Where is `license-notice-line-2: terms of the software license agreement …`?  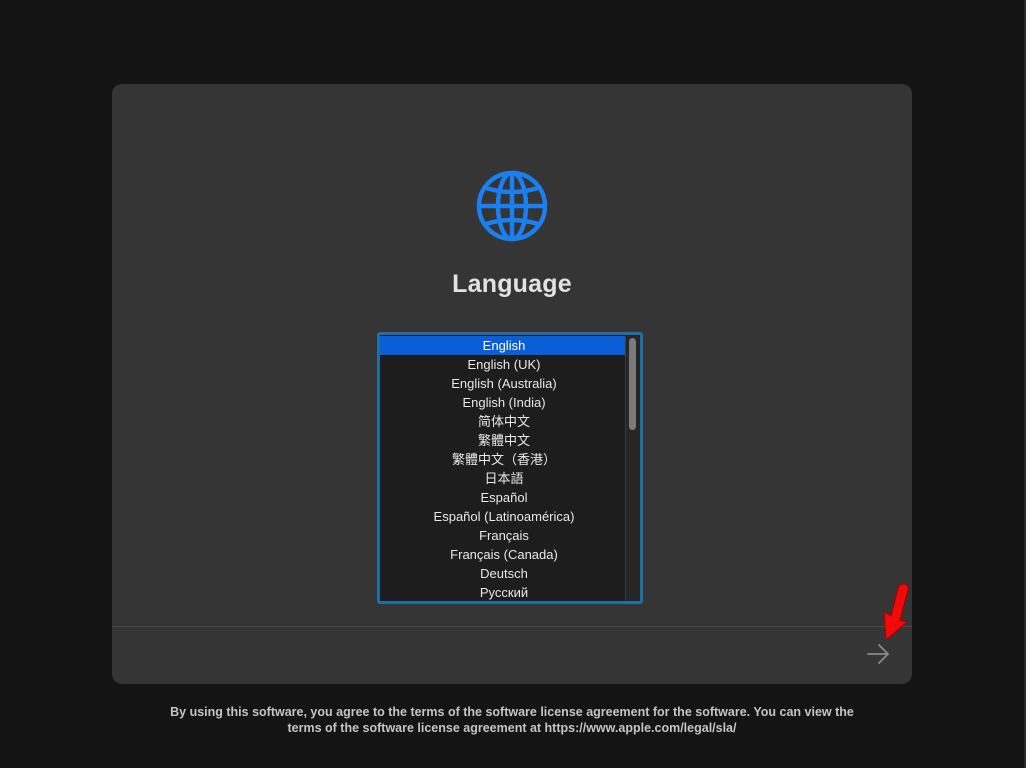
license-notice-line-2: terms of the software license agreement … is located at coordinates (512, 728).